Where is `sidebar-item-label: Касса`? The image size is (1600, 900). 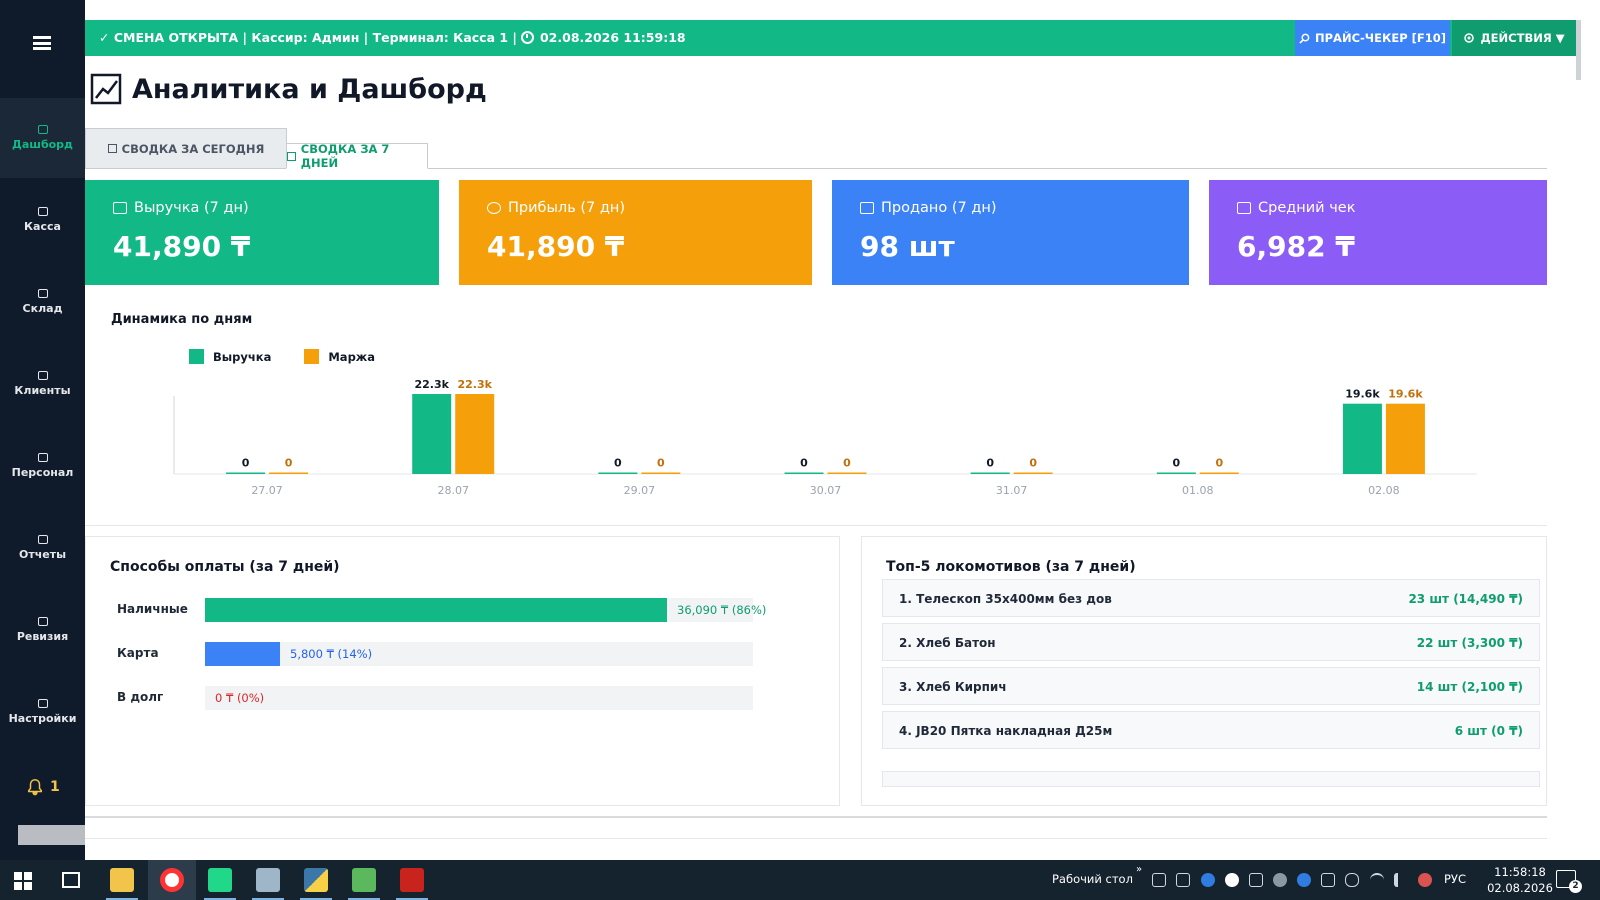
sidebar-item-label: Касса is located at coordinates (42, 226).